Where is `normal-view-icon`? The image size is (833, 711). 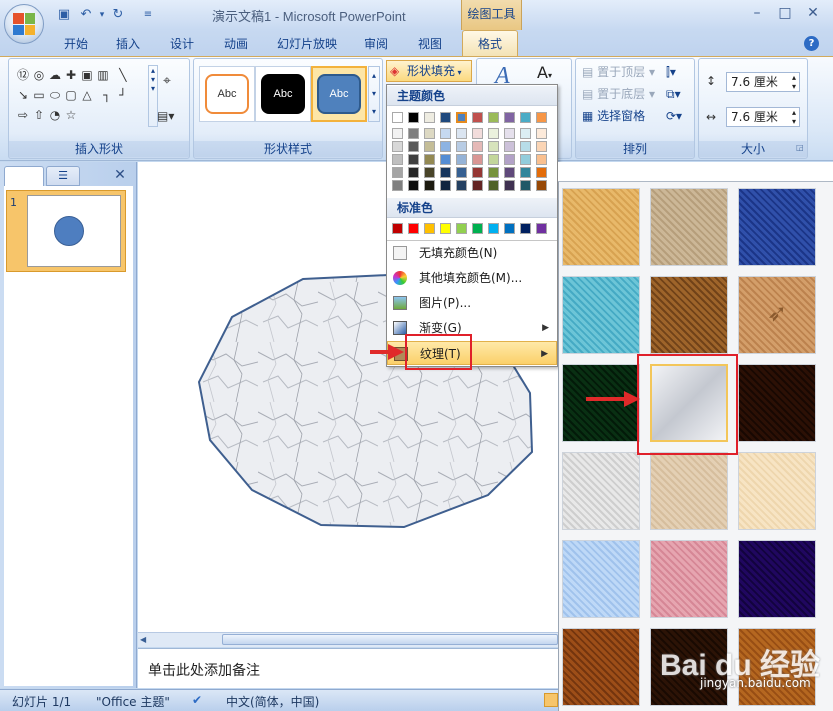 normal-view-icon is located at coordinates (551, 700).